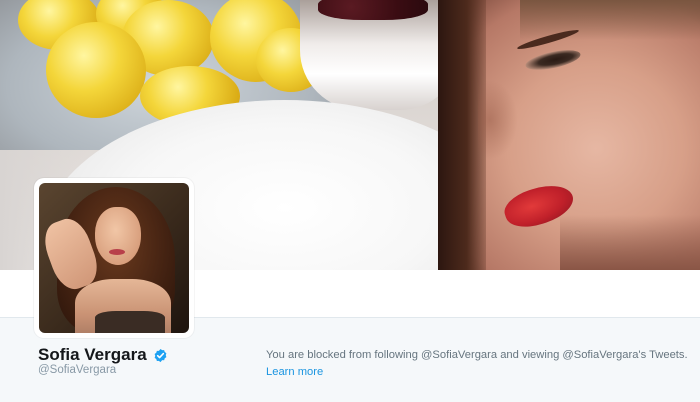 This screenshot has width=700, height=402. I want to click on profile-name: Sofia Vergara, so click(92, 355).